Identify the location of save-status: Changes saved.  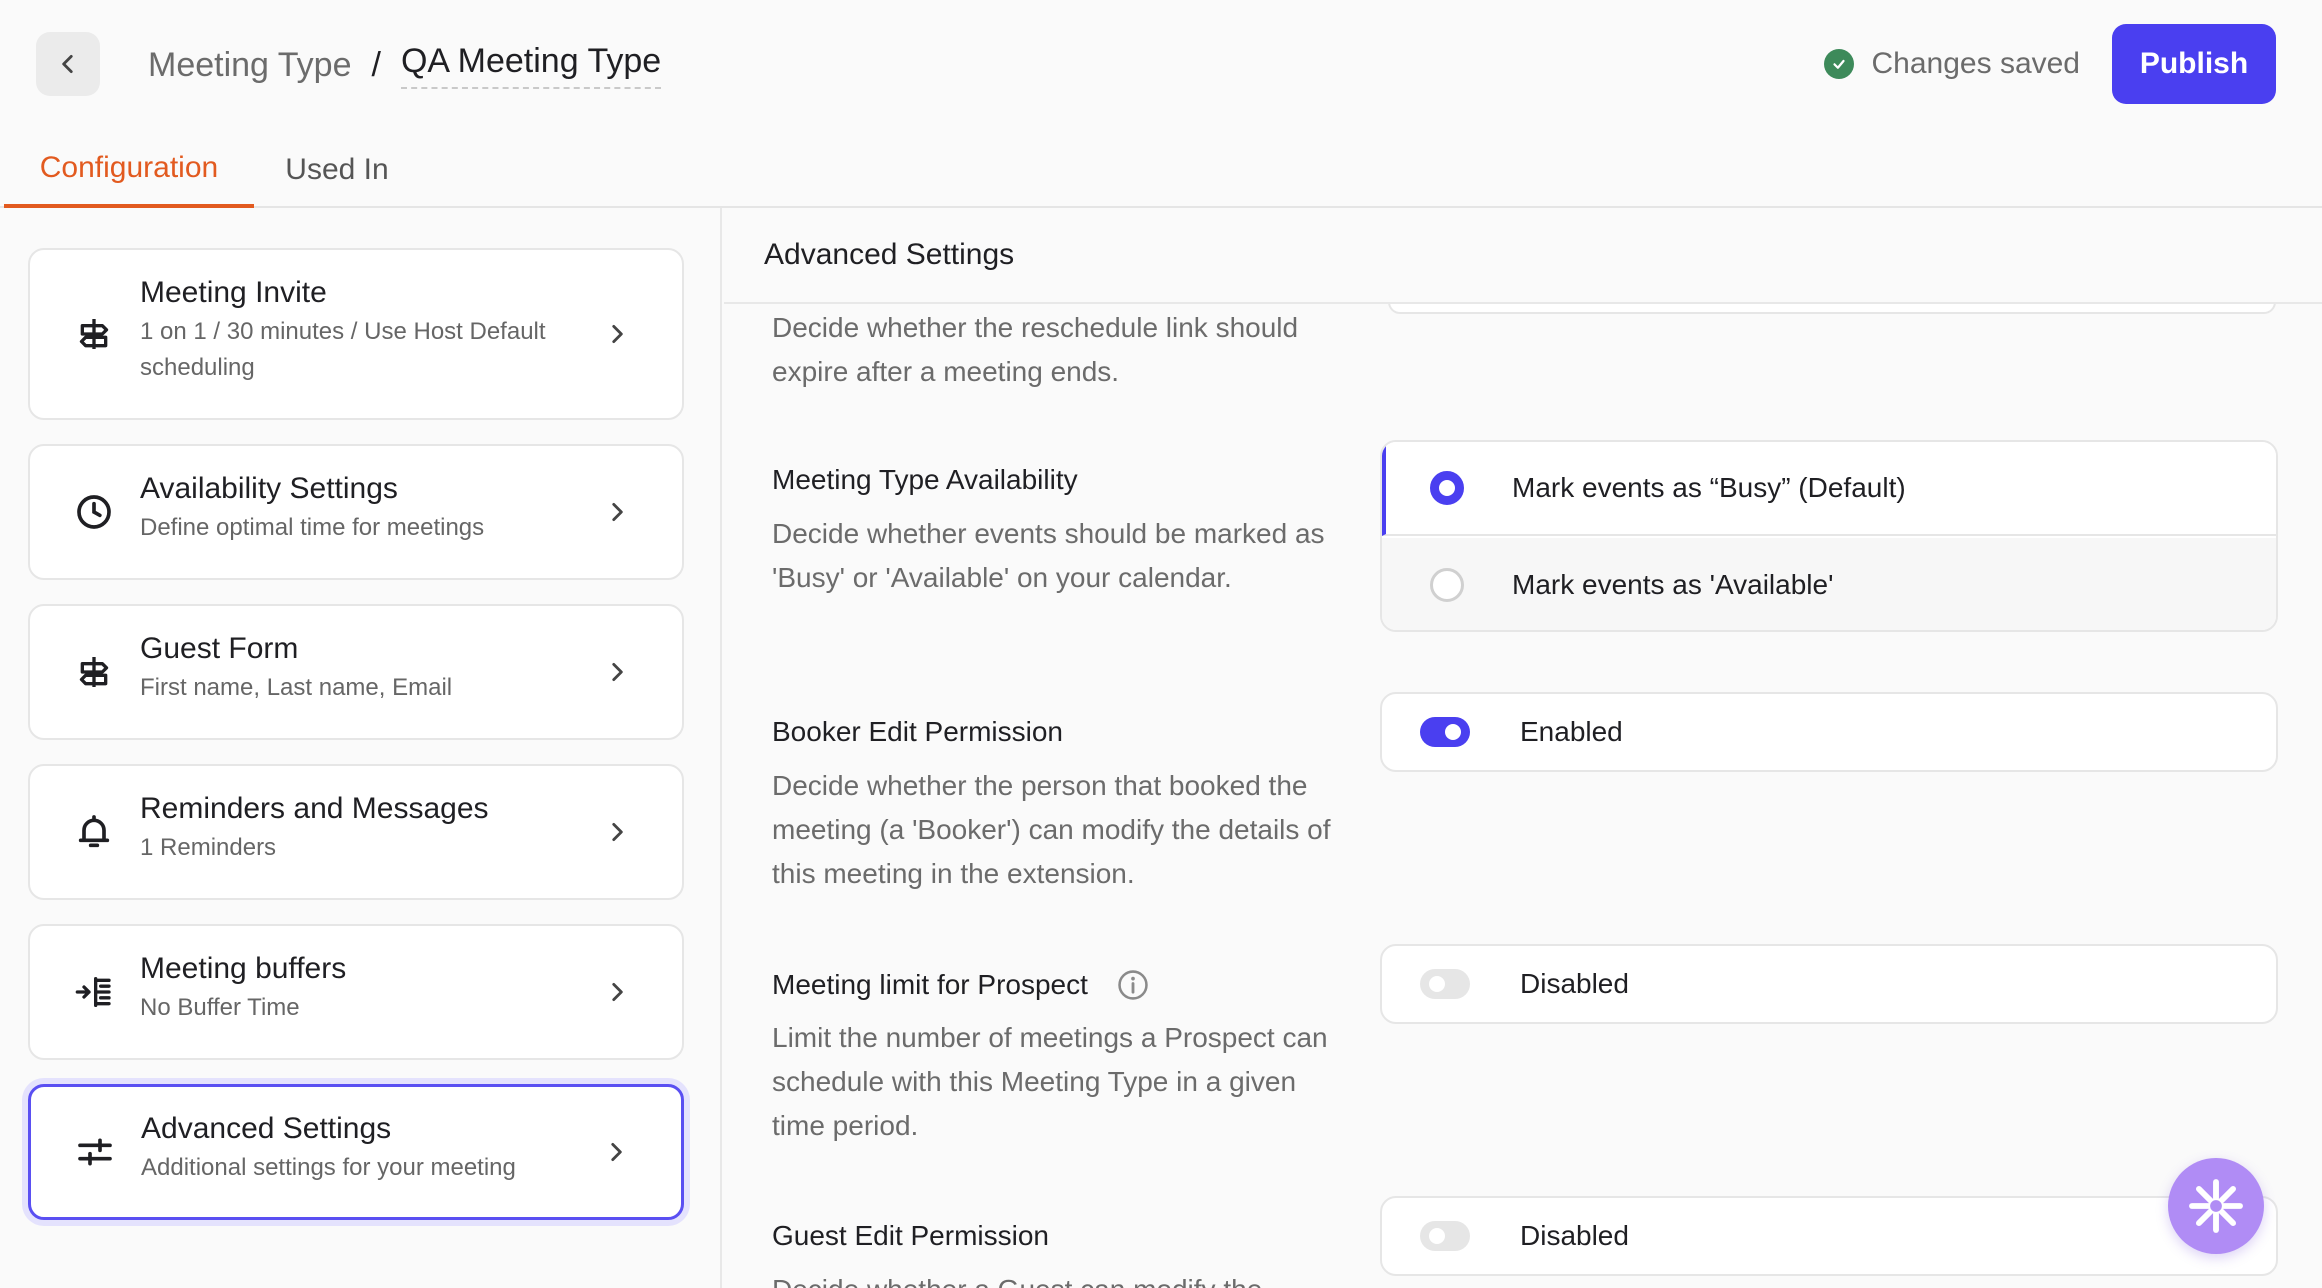
(1951, 64).